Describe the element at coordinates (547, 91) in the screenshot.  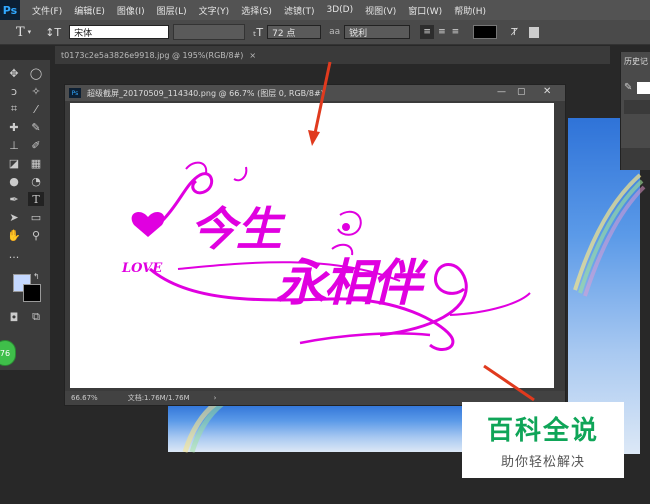
I see `close-icon: ✕` at that location.